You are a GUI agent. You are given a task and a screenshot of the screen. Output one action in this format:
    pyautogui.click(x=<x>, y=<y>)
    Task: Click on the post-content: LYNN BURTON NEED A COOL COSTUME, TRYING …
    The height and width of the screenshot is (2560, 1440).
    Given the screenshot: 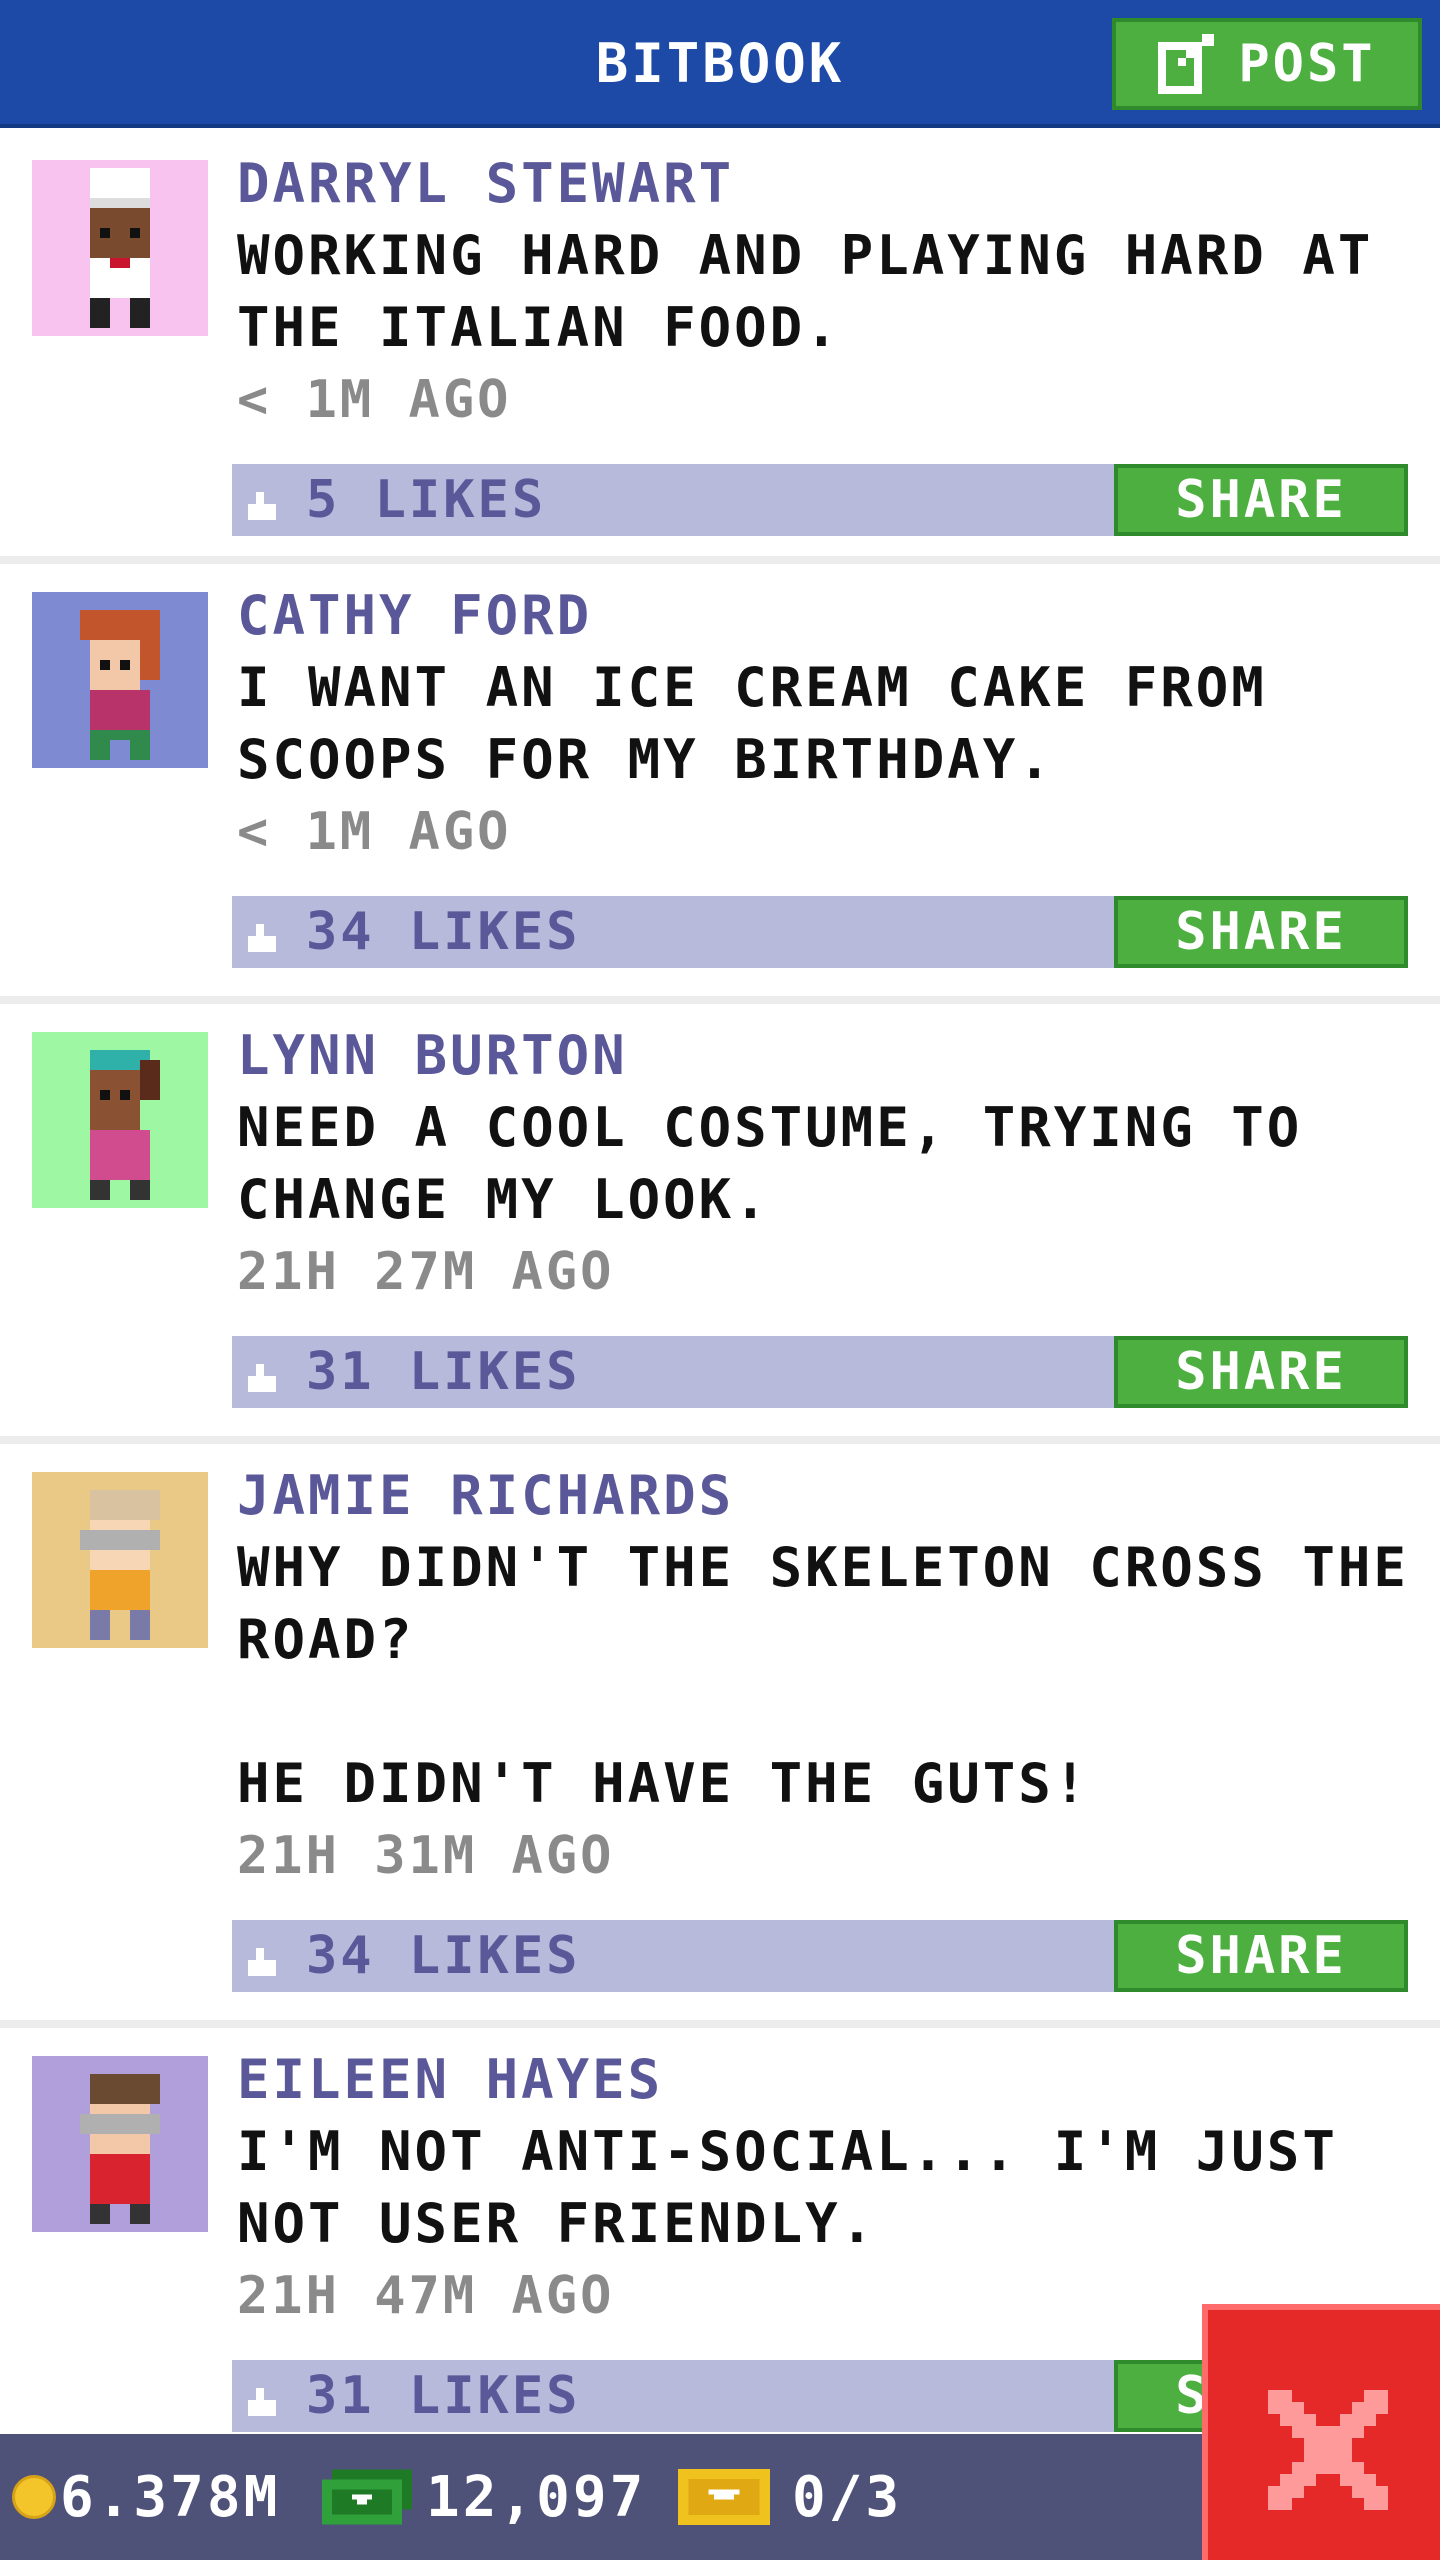 What is the action you would take?
    pyautogui.click(x=823, y=1156)
    